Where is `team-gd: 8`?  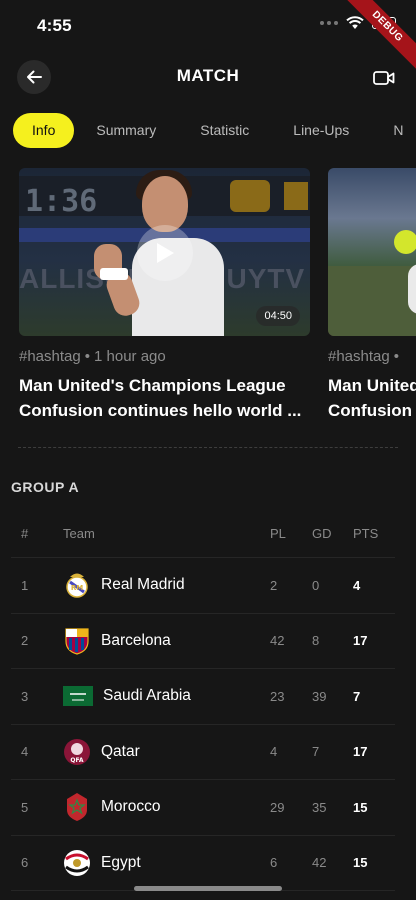
team-gd: 8 is located at coordinates (316, 641).